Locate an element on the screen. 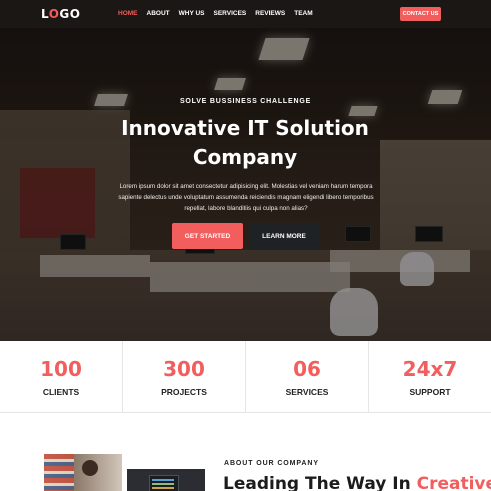  learn-more-button: LEARN MORE is located at coordinates (284, 236).